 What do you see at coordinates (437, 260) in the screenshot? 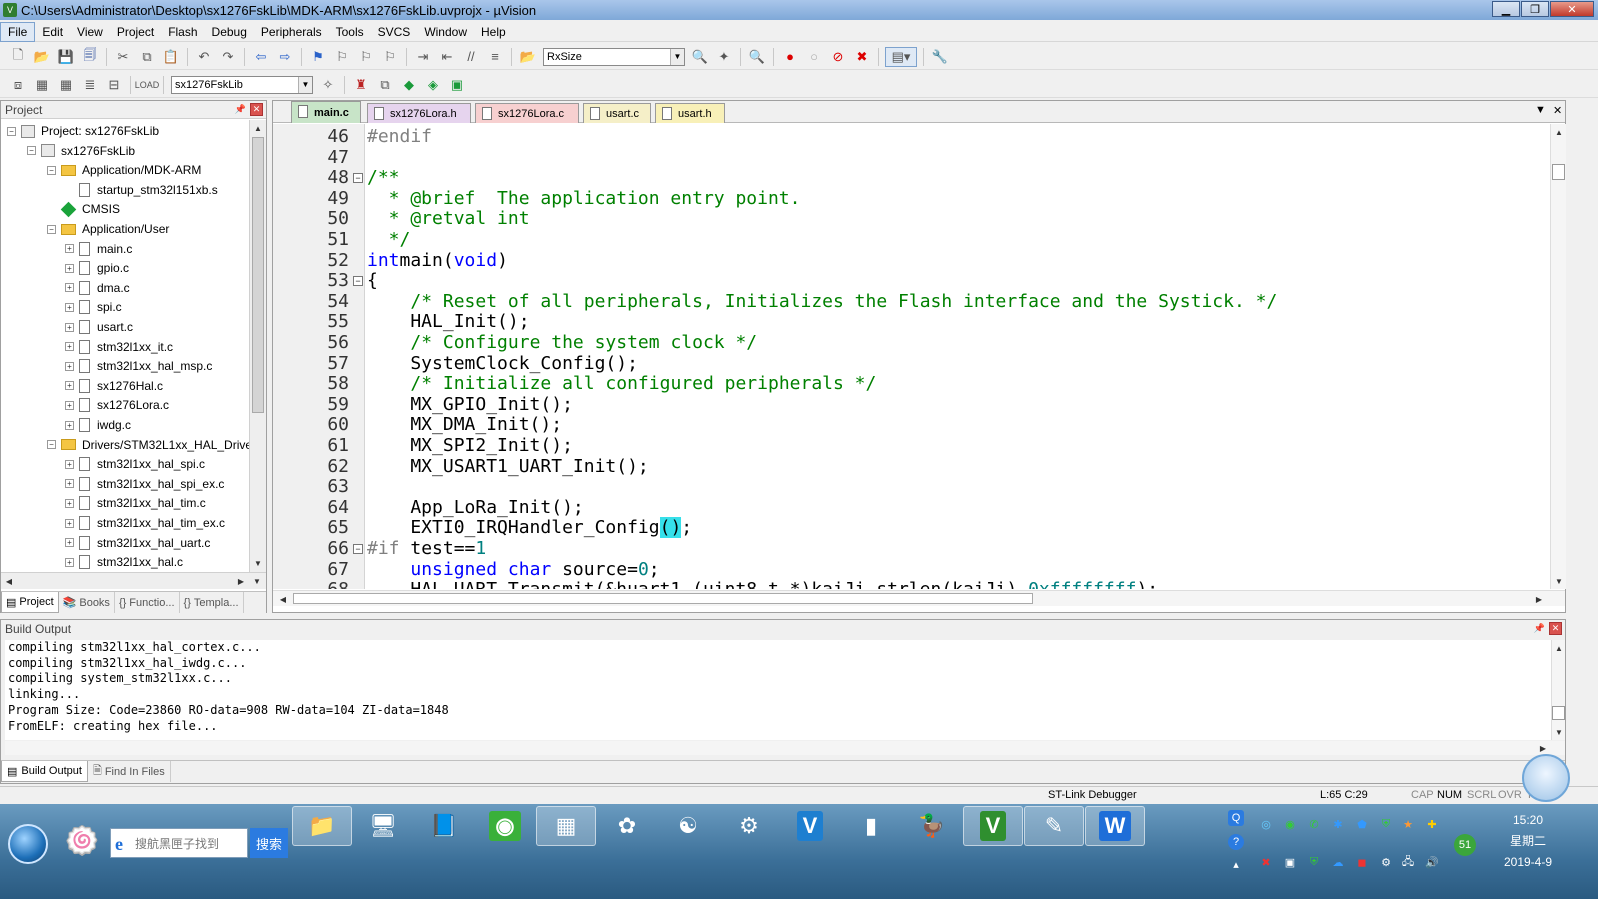
I see `code-line: intmain(void)` at bounding box center [437, 260].